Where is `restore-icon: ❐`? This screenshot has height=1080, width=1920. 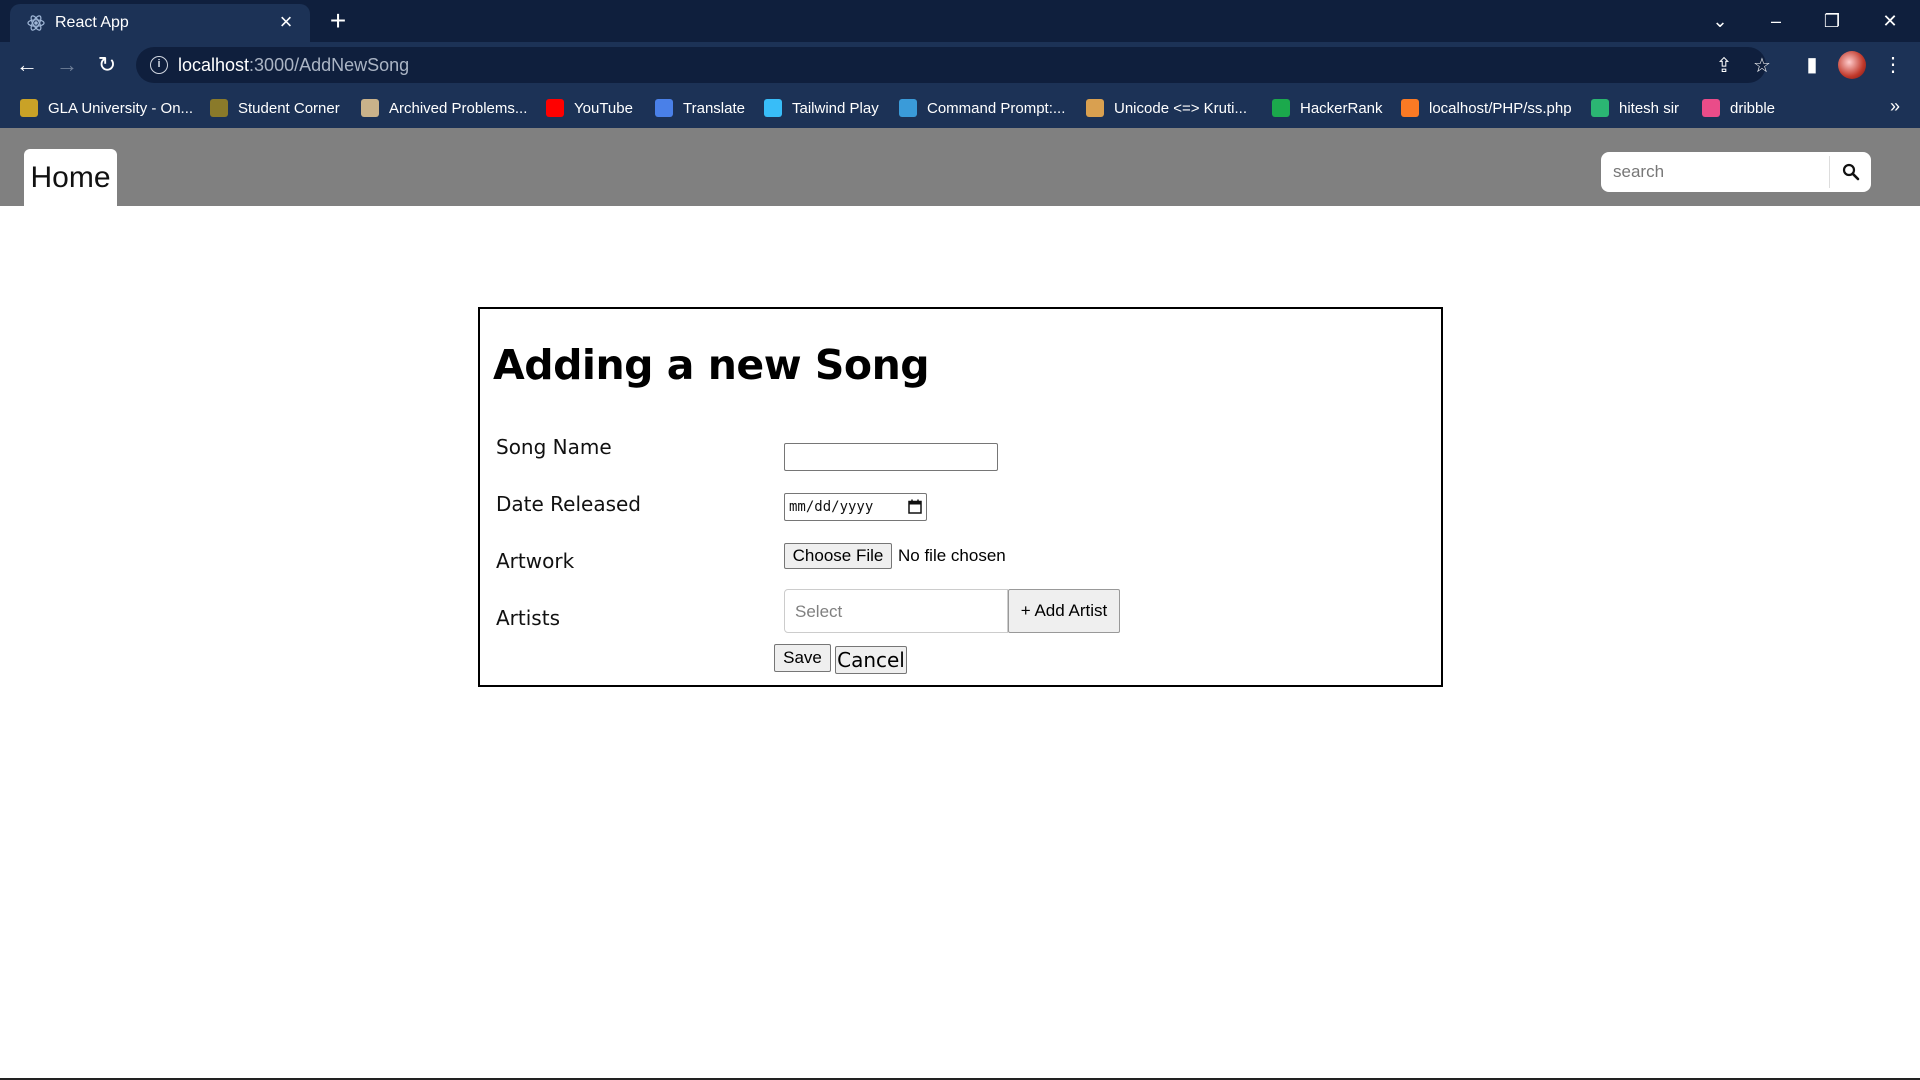 restore-icon: ❐ is located at coordinates (1832, 21).